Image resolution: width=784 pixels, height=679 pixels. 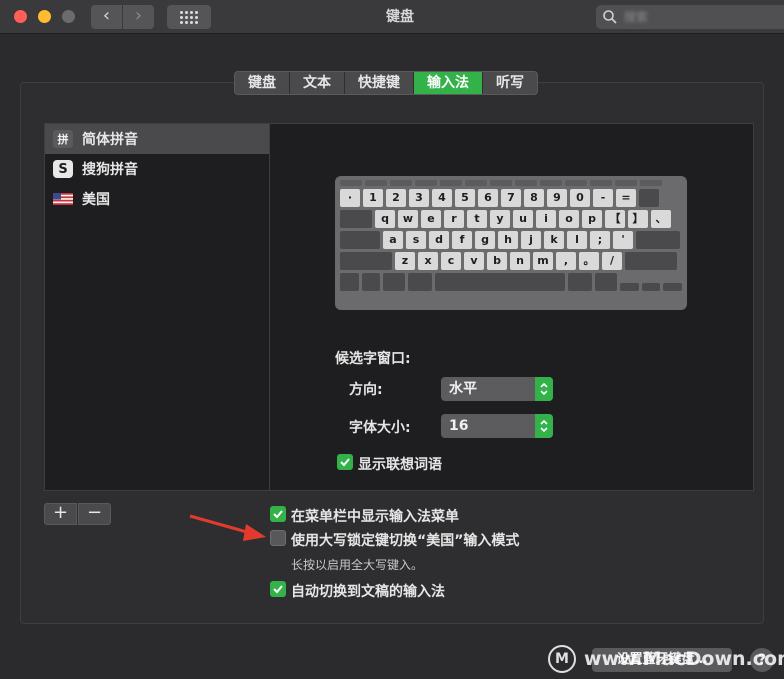 I want to click on key: y, so click(x=500, y=219).